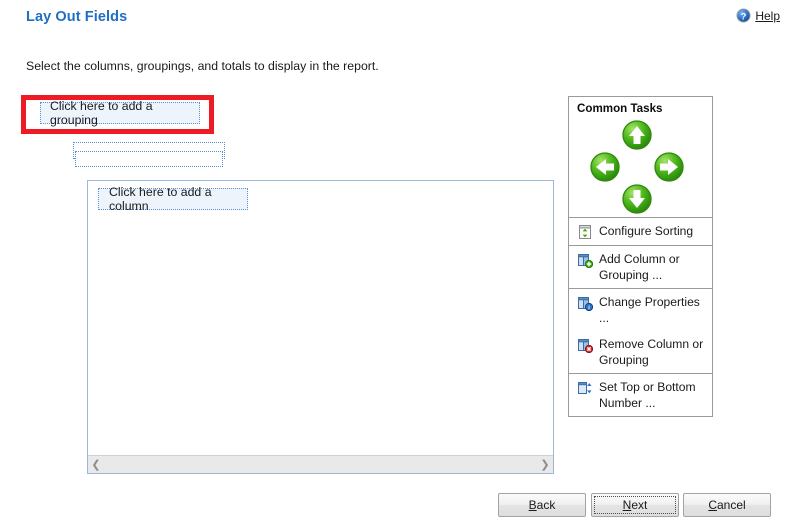  Describe the element at coordinates (77, 17) in the screenshot. I see `page-title: Lay Out Fields` at that location.